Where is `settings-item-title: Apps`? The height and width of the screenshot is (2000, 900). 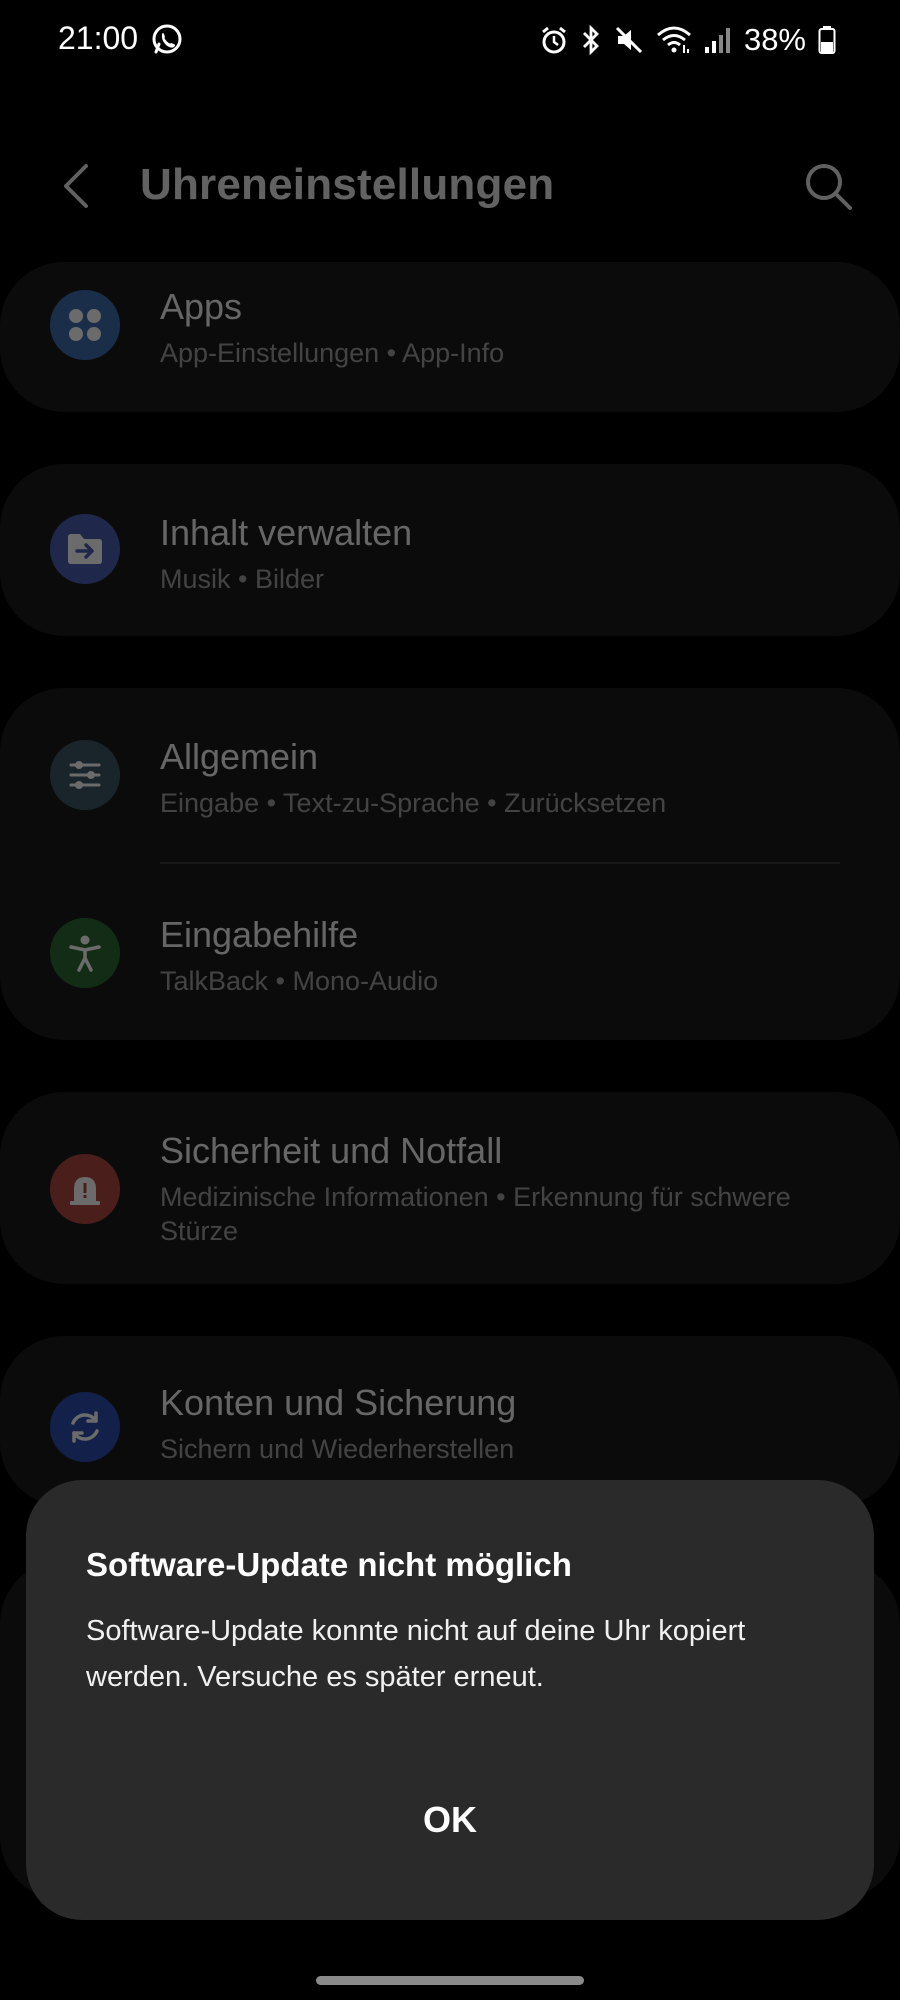 settings-item-title: Apps is located at coordinates (201, 306).